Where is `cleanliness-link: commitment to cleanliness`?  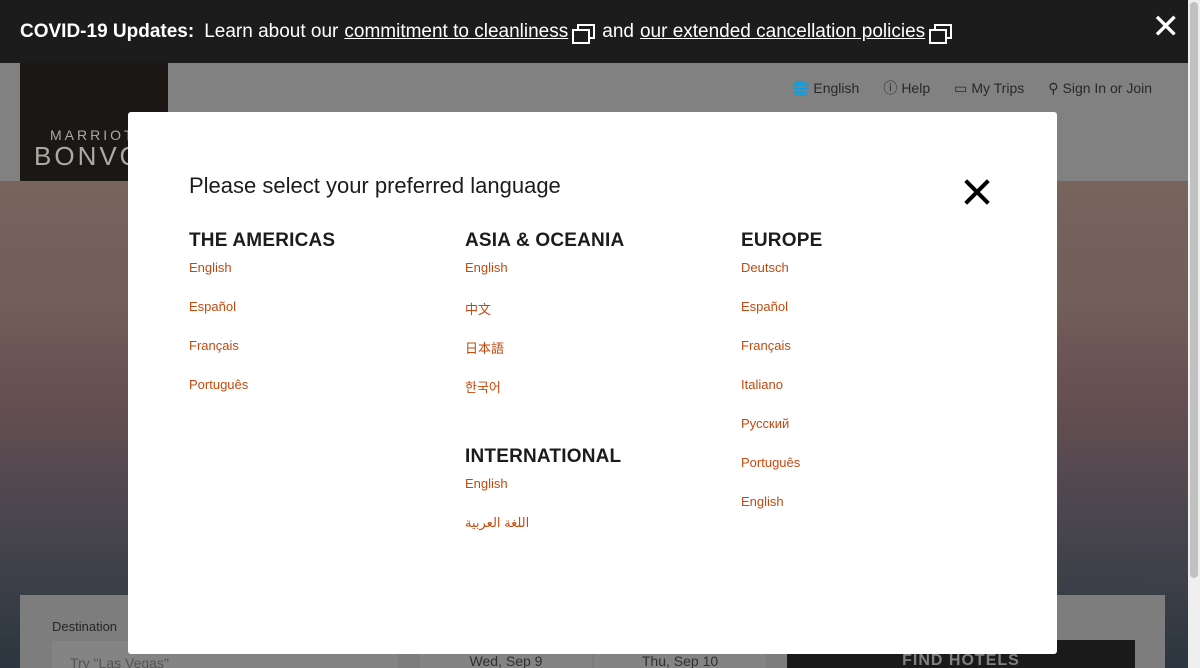
cleanliness-link: commitment to cleanliness is located at coordinates (456, 32).